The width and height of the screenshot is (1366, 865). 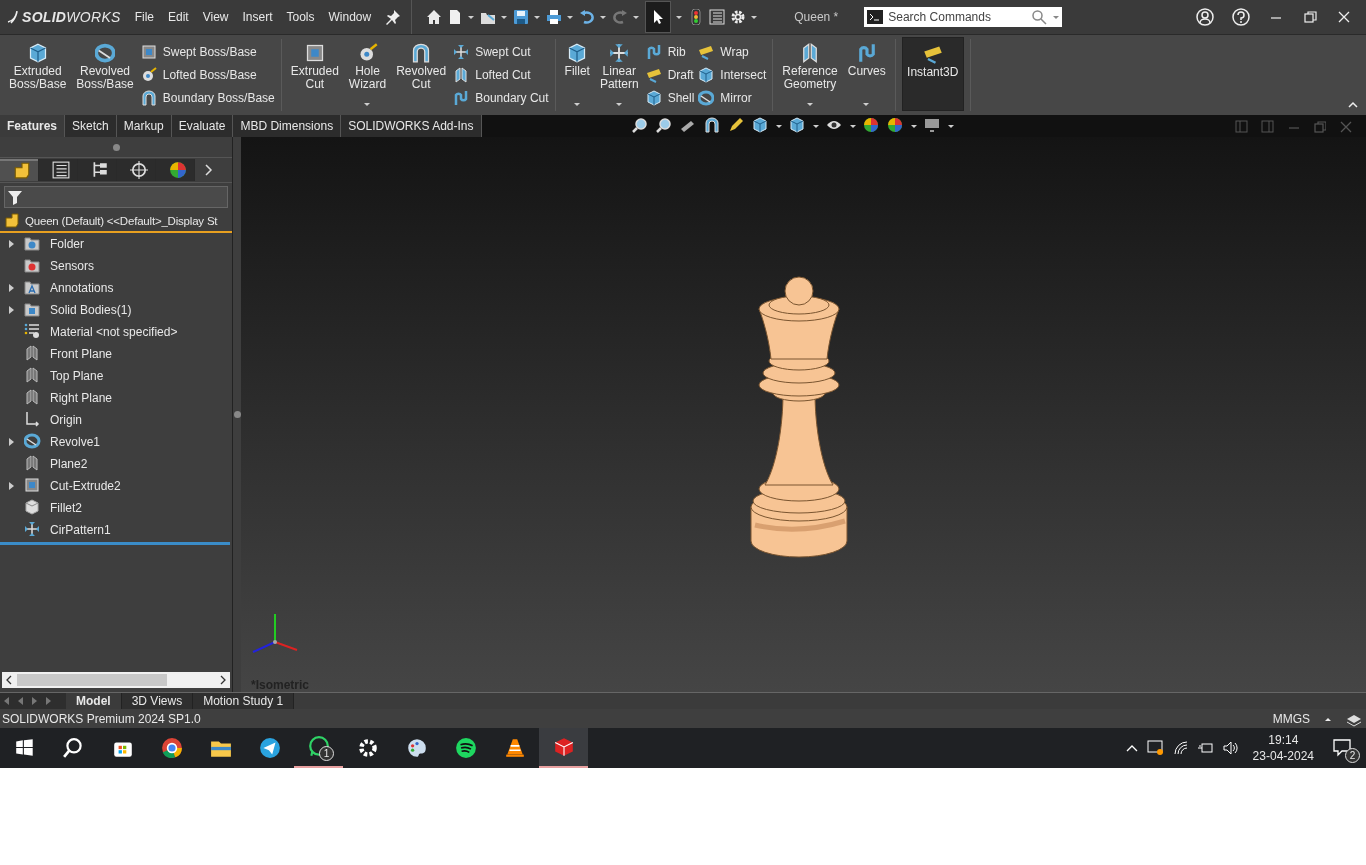 I want to click on restore-icon, so click(x=1310, y=17).